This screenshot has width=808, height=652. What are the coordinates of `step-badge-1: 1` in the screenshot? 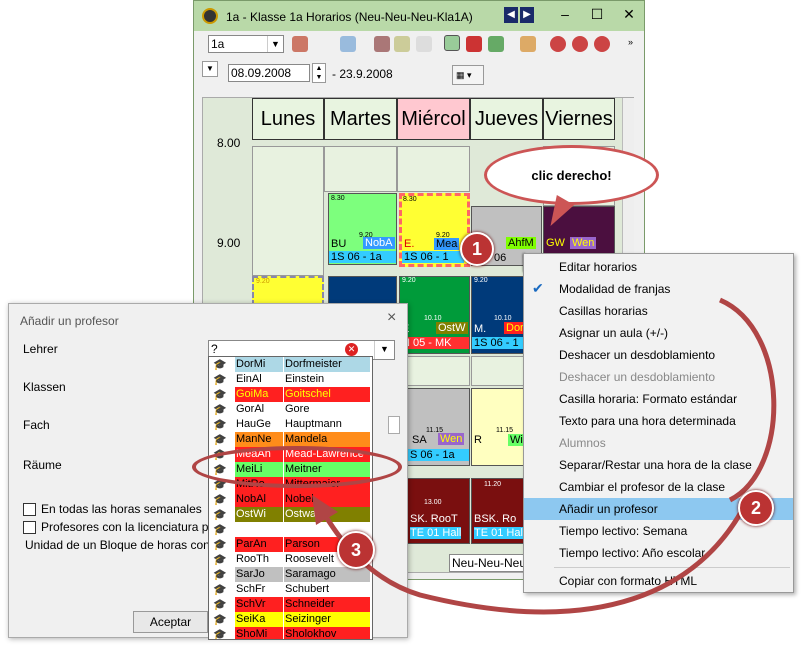 It's located at (477, 249).